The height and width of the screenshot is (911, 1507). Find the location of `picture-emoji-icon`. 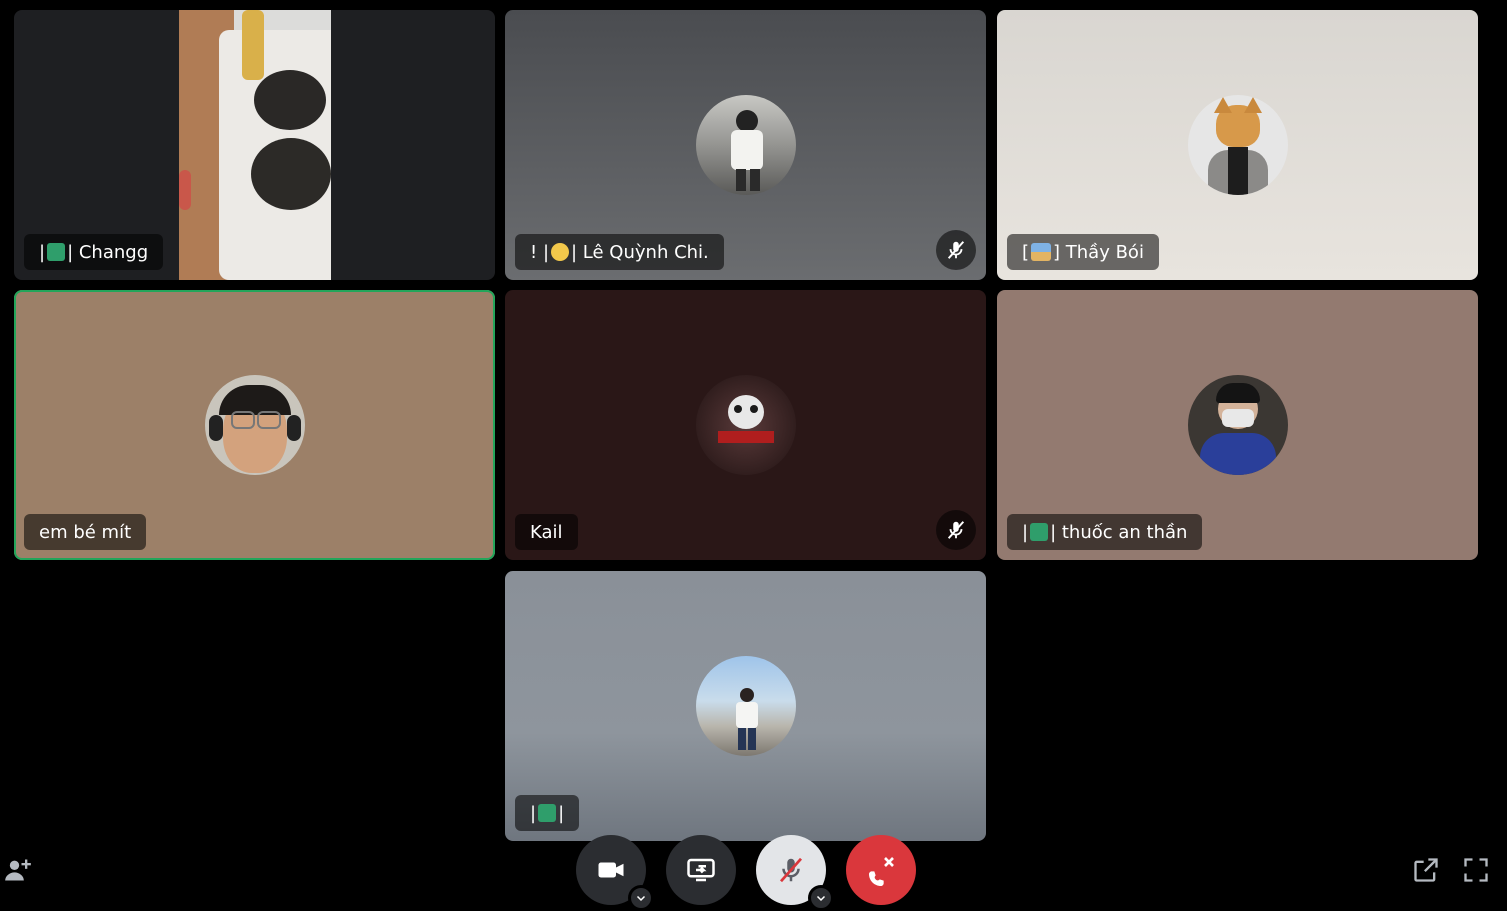

picture-emoji-icon is located at coordinates (1041, 252).